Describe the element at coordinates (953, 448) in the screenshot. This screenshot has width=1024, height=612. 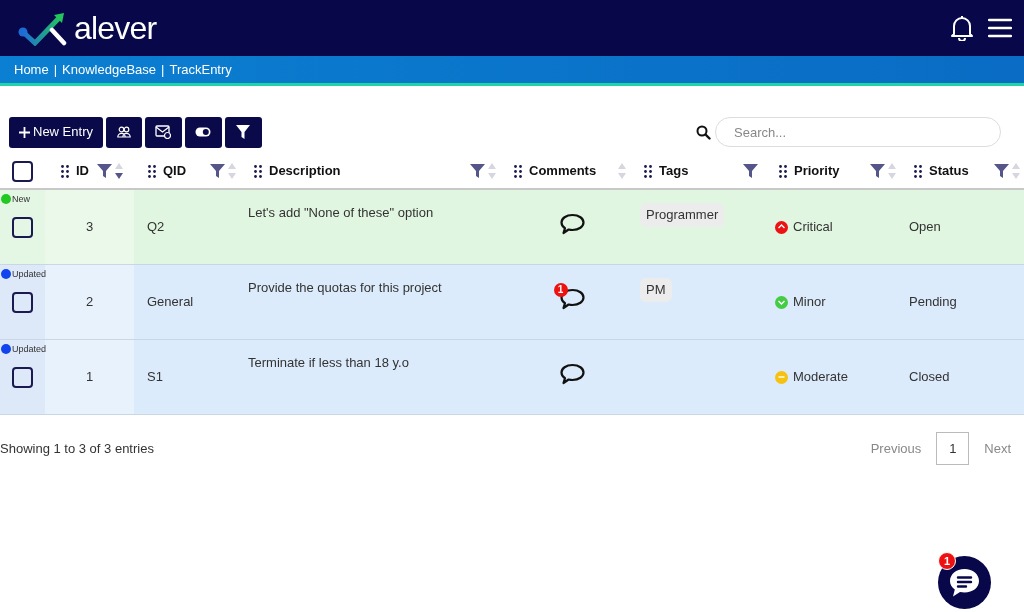
I see `page-button: 1` at that location.